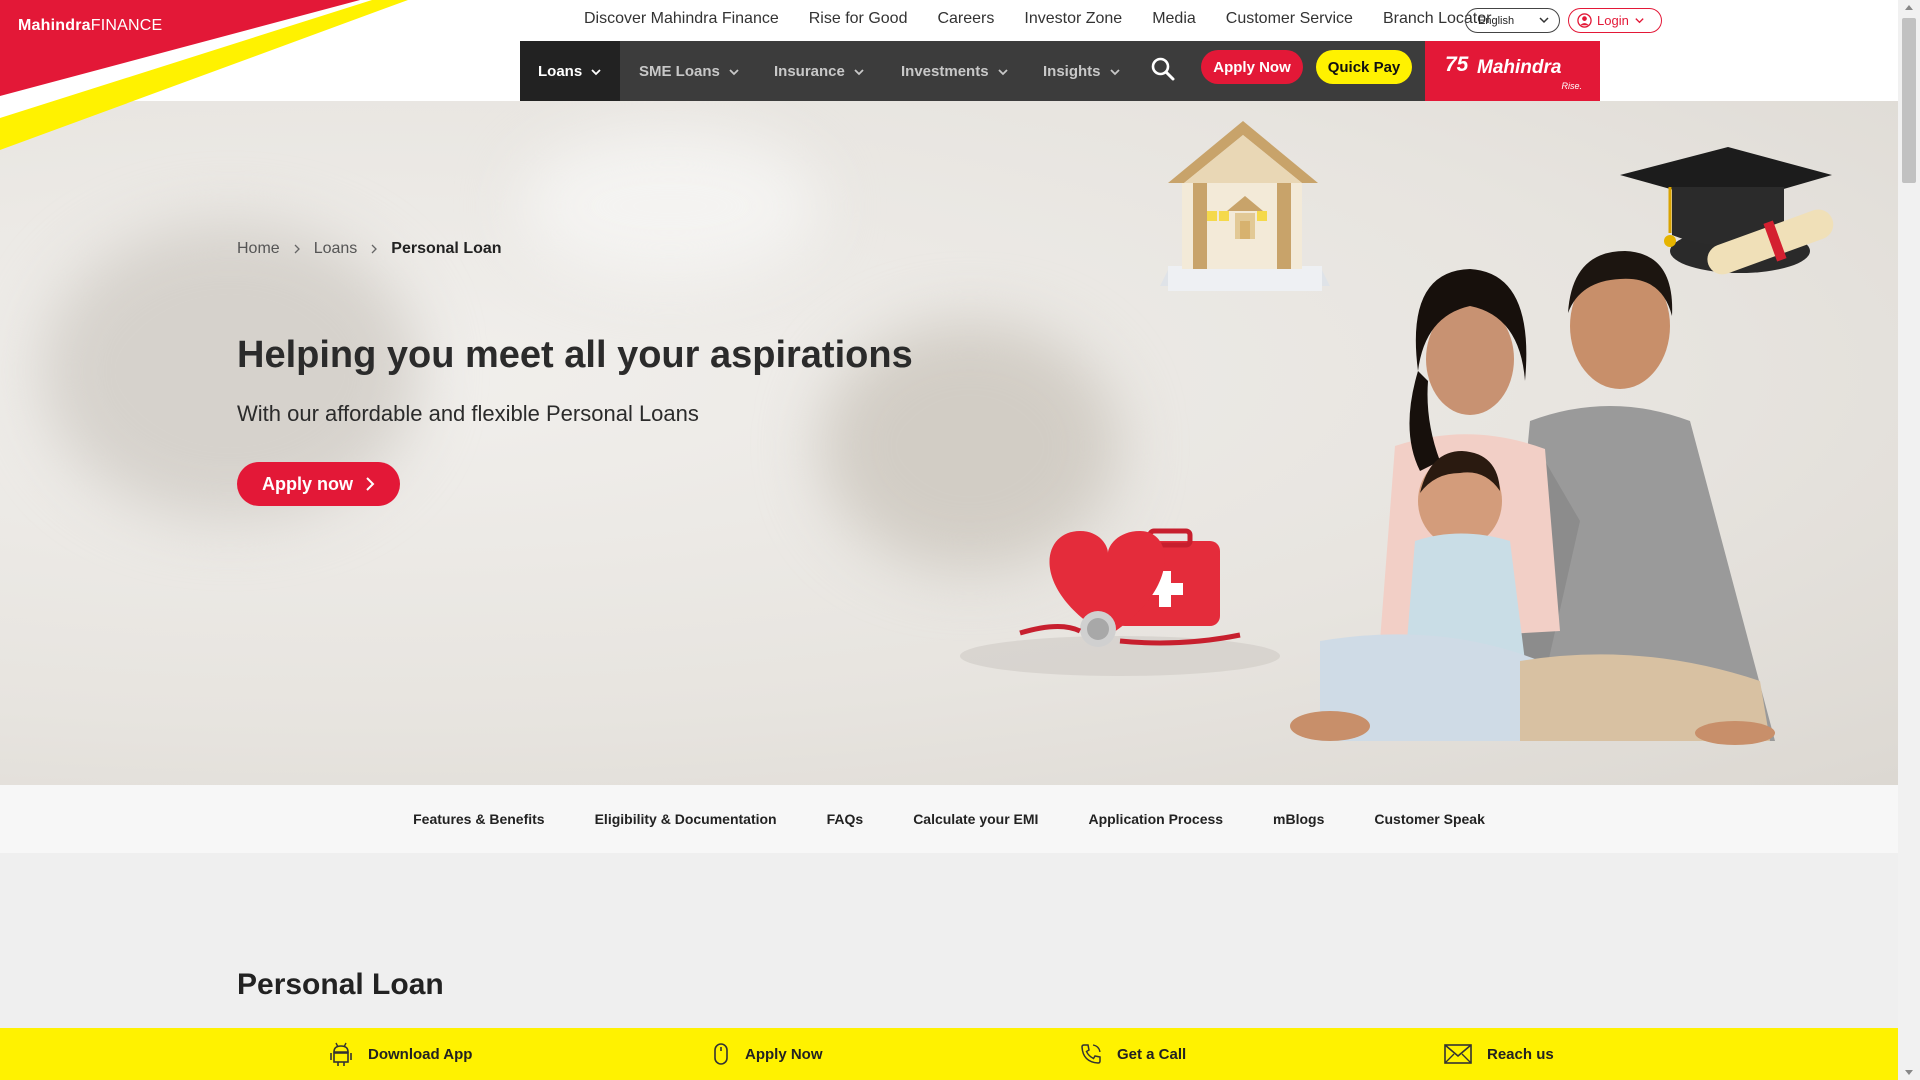 Image resolution: width=1920 pixels, height=1080 pixels. Describe the element at coordinates (340, 984) in the screenshot. I see `section-title: Personal Loan` at that location.